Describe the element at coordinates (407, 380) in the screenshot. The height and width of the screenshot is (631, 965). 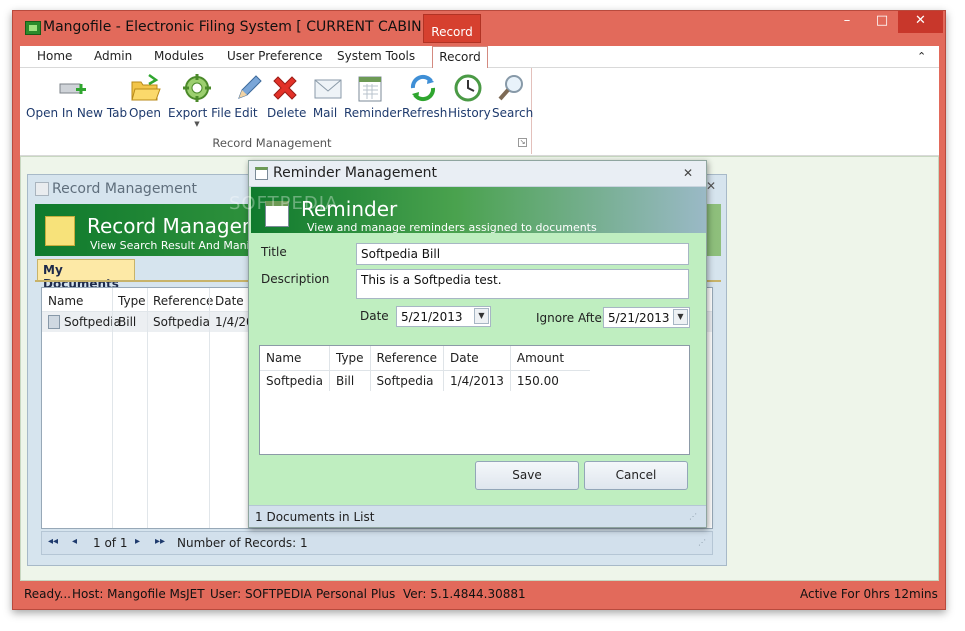
I see `grid-cell-reference: Softpedia` at that location.